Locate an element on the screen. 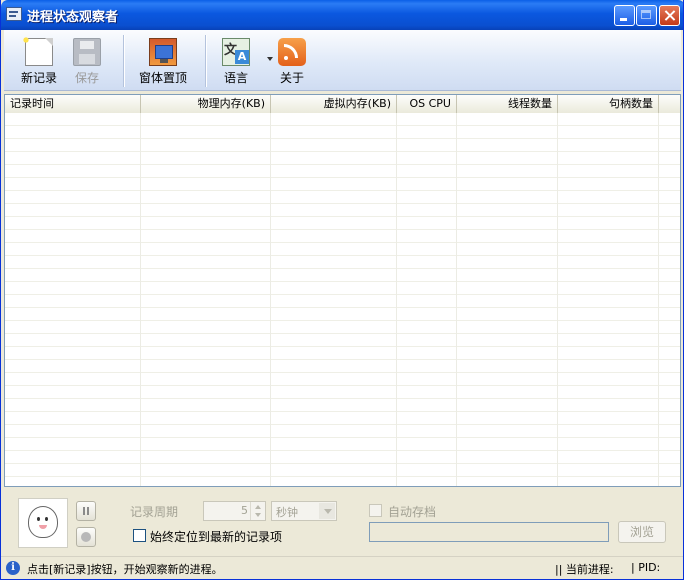 This screenshot has width=684, height=580. period-unit-select: 秒钟 is located at coordinates (304, 511).